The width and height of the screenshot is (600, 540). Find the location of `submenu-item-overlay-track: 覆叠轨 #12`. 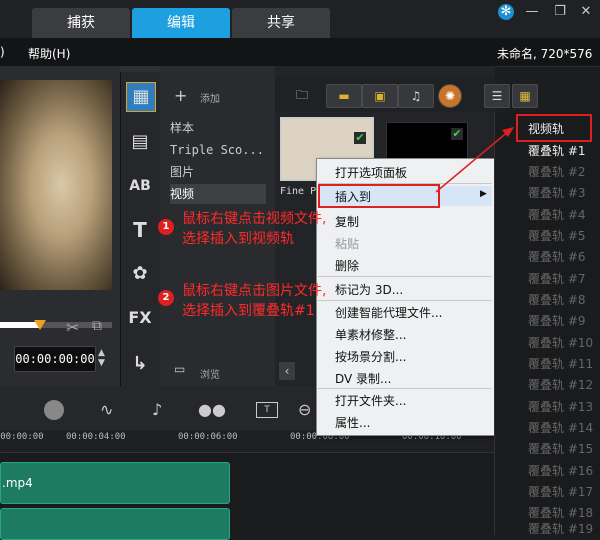

submenu-item-overlay-track: 覆叠轨 #12 is located at coordinates (560, 384).